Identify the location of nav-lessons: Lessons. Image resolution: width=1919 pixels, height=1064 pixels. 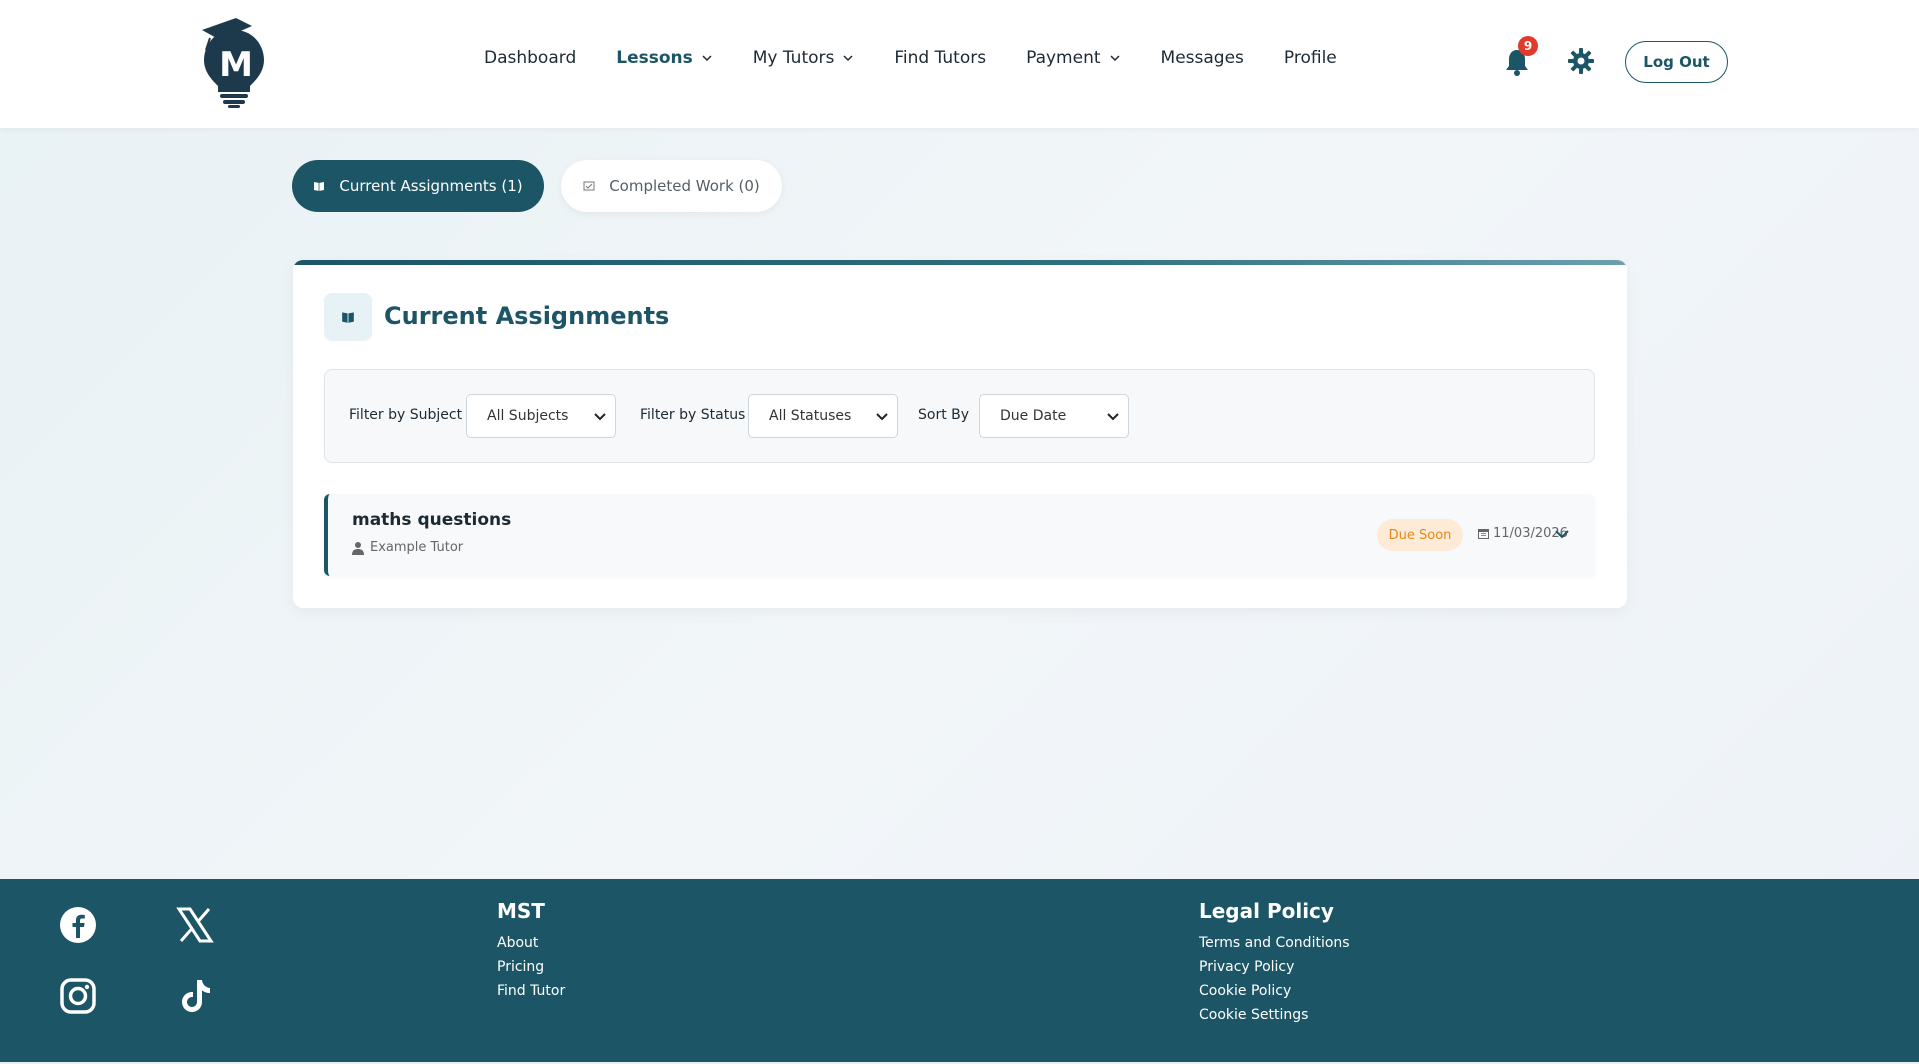
(664, 58).